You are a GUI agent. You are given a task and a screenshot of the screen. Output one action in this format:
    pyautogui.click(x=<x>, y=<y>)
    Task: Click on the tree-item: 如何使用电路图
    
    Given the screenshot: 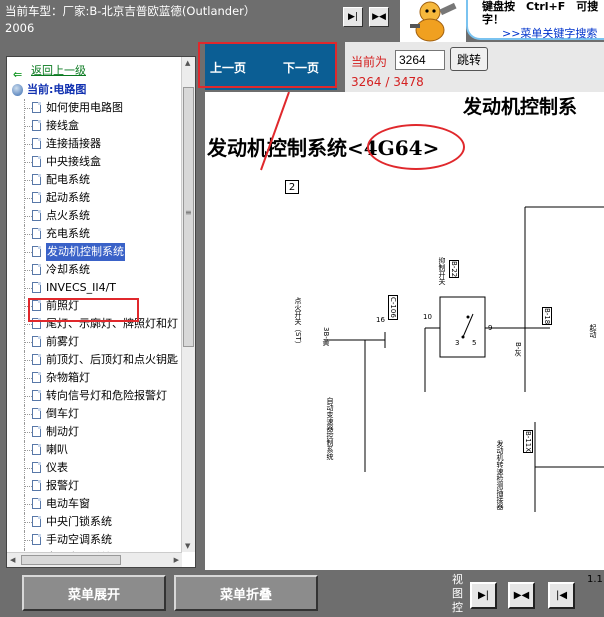 What is the action you would take?
    pyautogui.click(x=94, y=108)
    